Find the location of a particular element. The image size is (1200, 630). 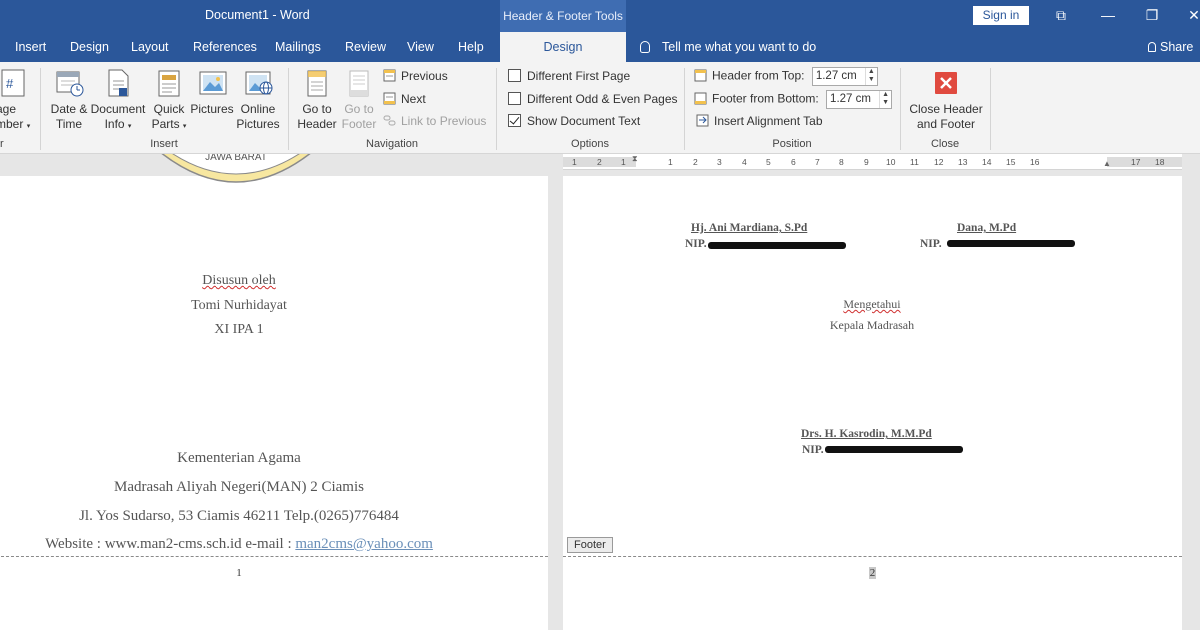

tab-help: Help is located at coordinates (471, 47).